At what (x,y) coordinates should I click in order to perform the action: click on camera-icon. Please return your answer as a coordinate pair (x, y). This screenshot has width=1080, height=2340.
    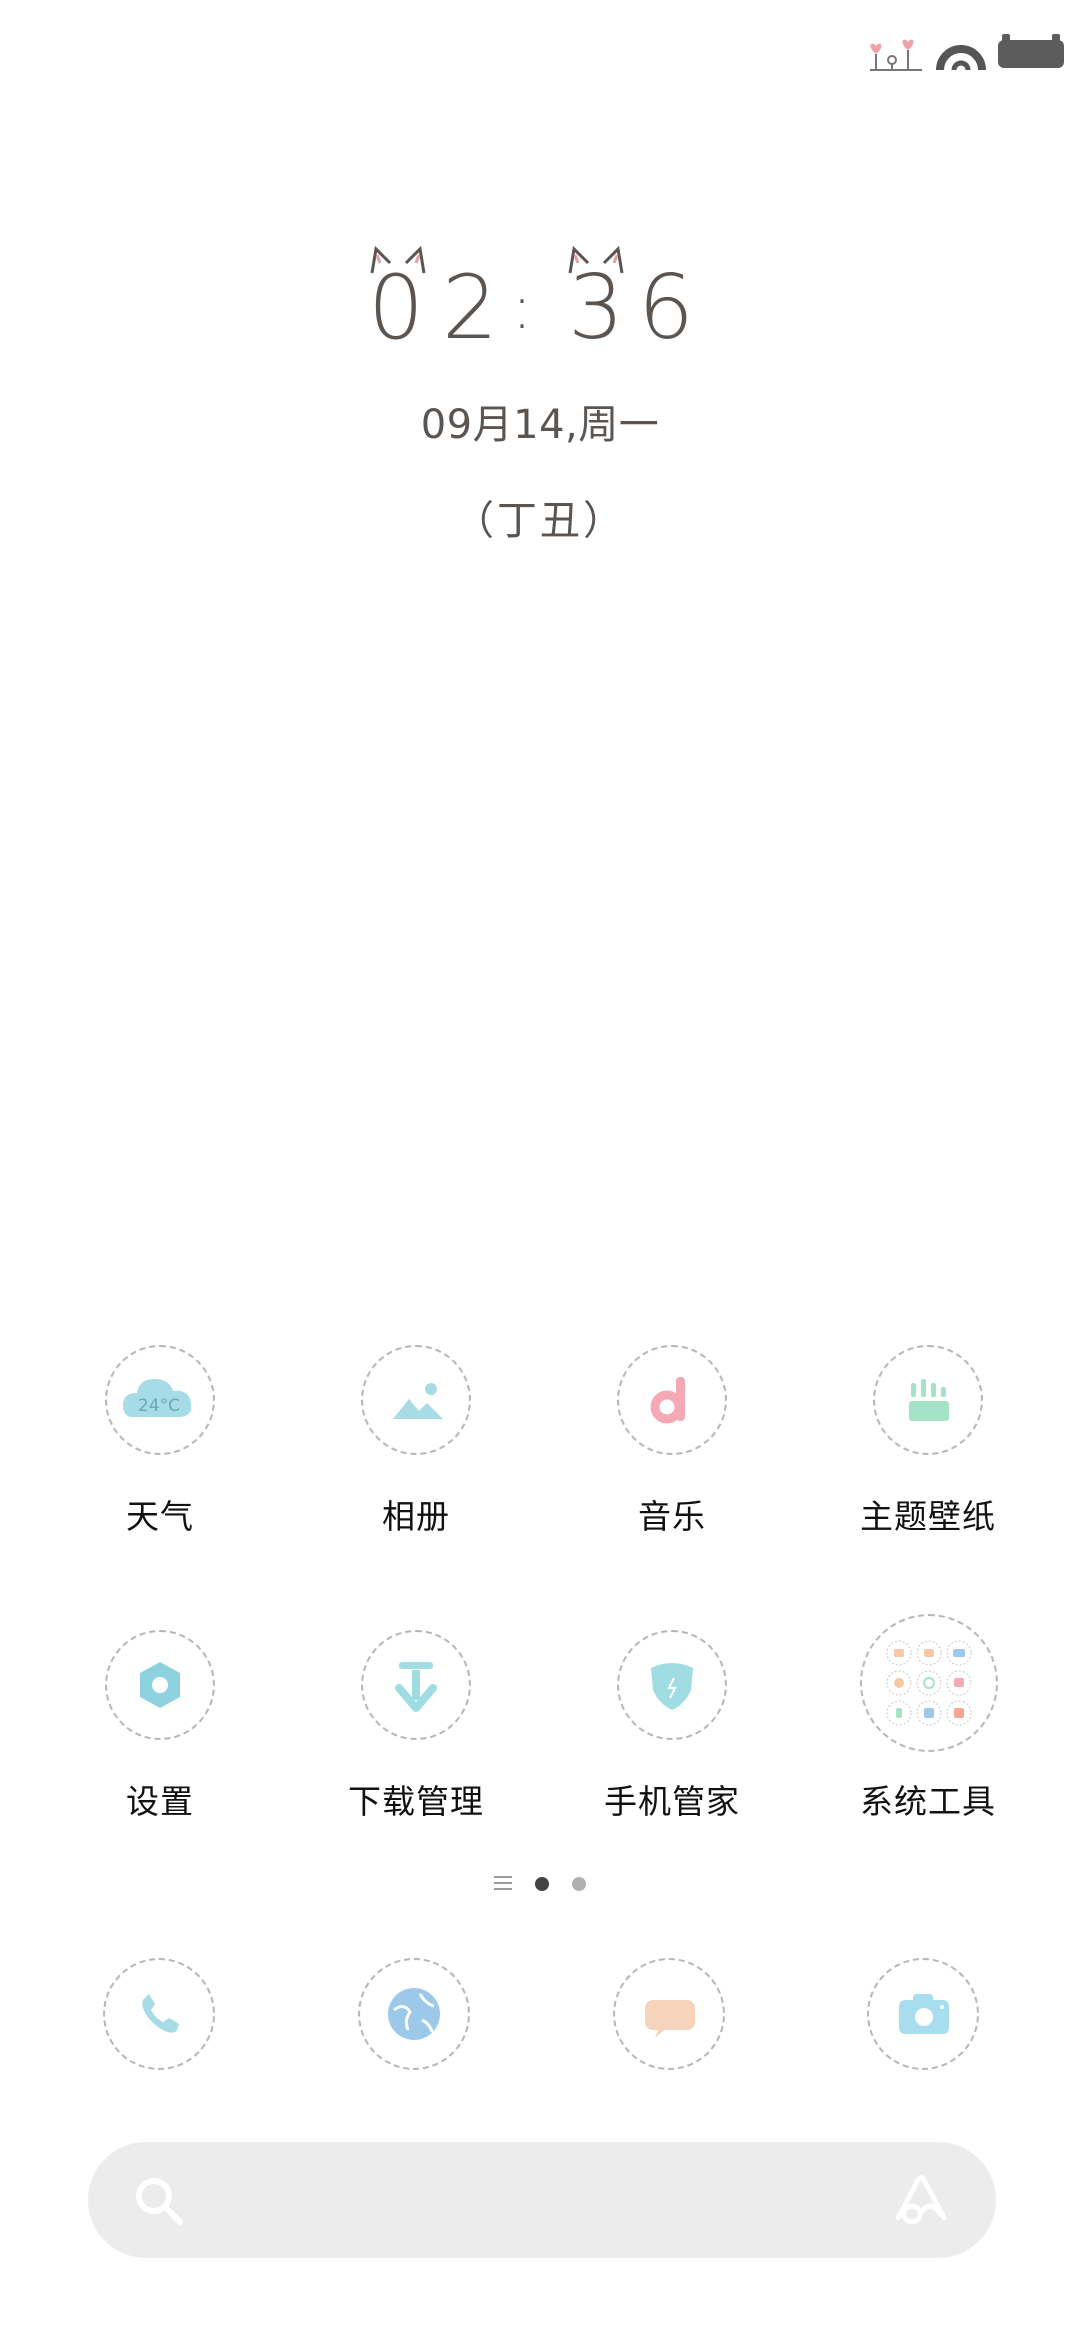
    Looking at the image, I should click on (924, 2014).